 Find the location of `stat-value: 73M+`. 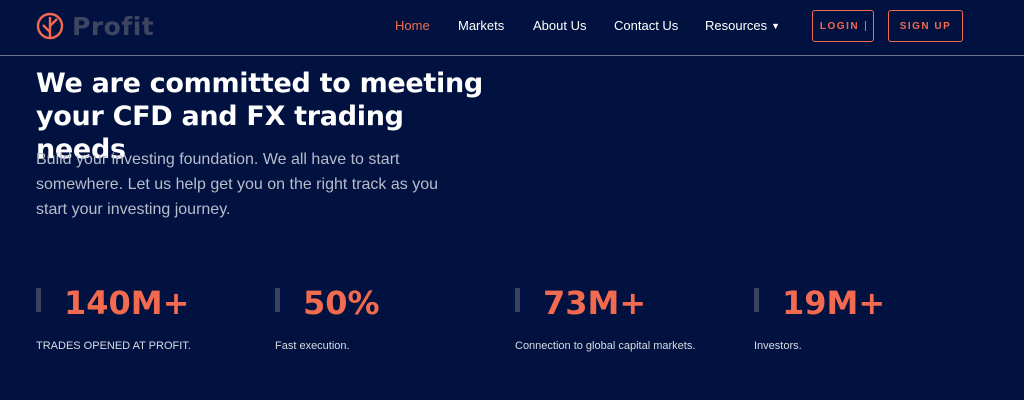

stat-value: 73M+ is located at coordinates (595, 303).